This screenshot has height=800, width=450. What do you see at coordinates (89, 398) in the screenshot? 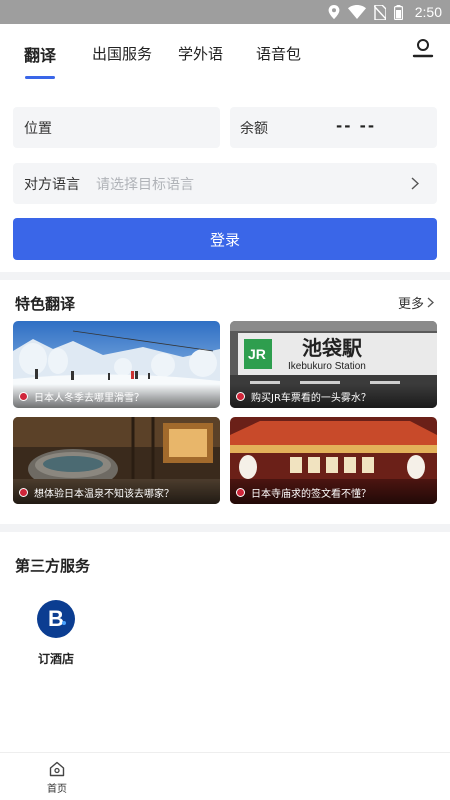
I see `card-caption-text: 日本人冬季去哪里滑雪？` at bounding box center [89, 398].